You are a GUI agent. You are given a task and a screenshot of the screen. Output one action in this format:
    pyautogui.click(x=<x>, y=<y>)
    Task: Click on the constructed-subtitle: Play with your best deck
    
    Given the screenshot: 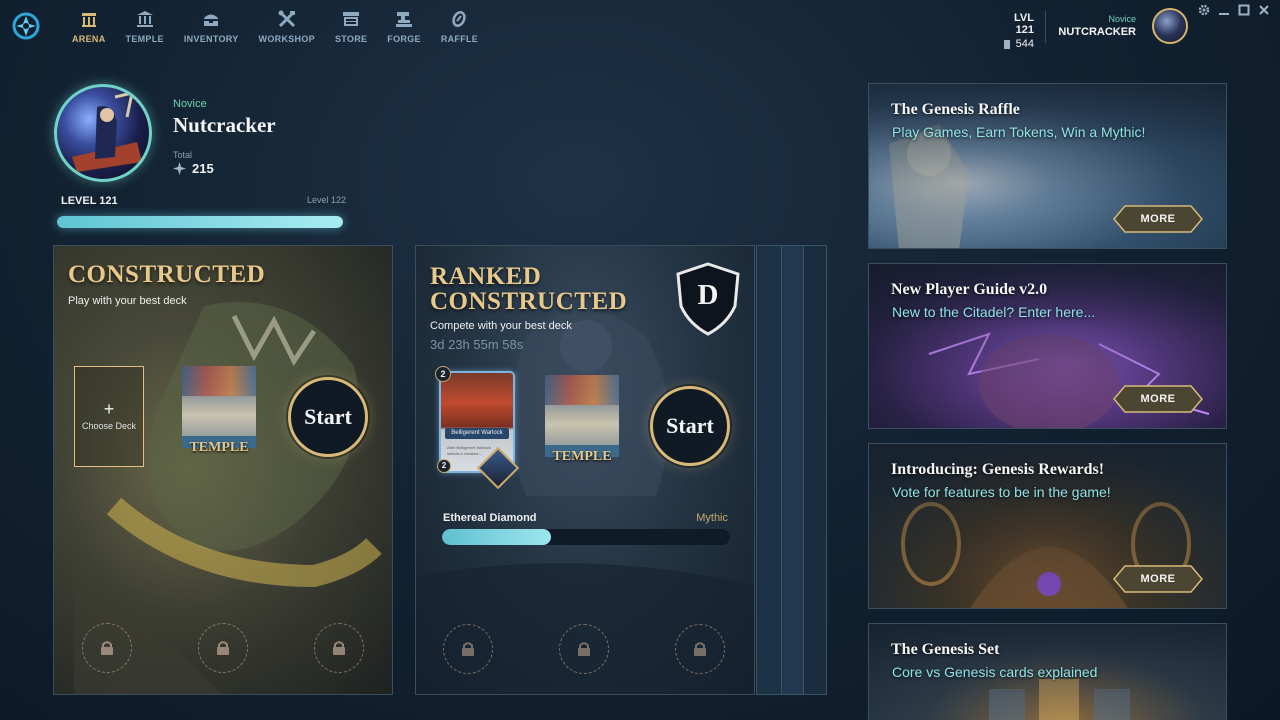 What is the action you would take?
    pyautogui.click(x=127, y=301)
    